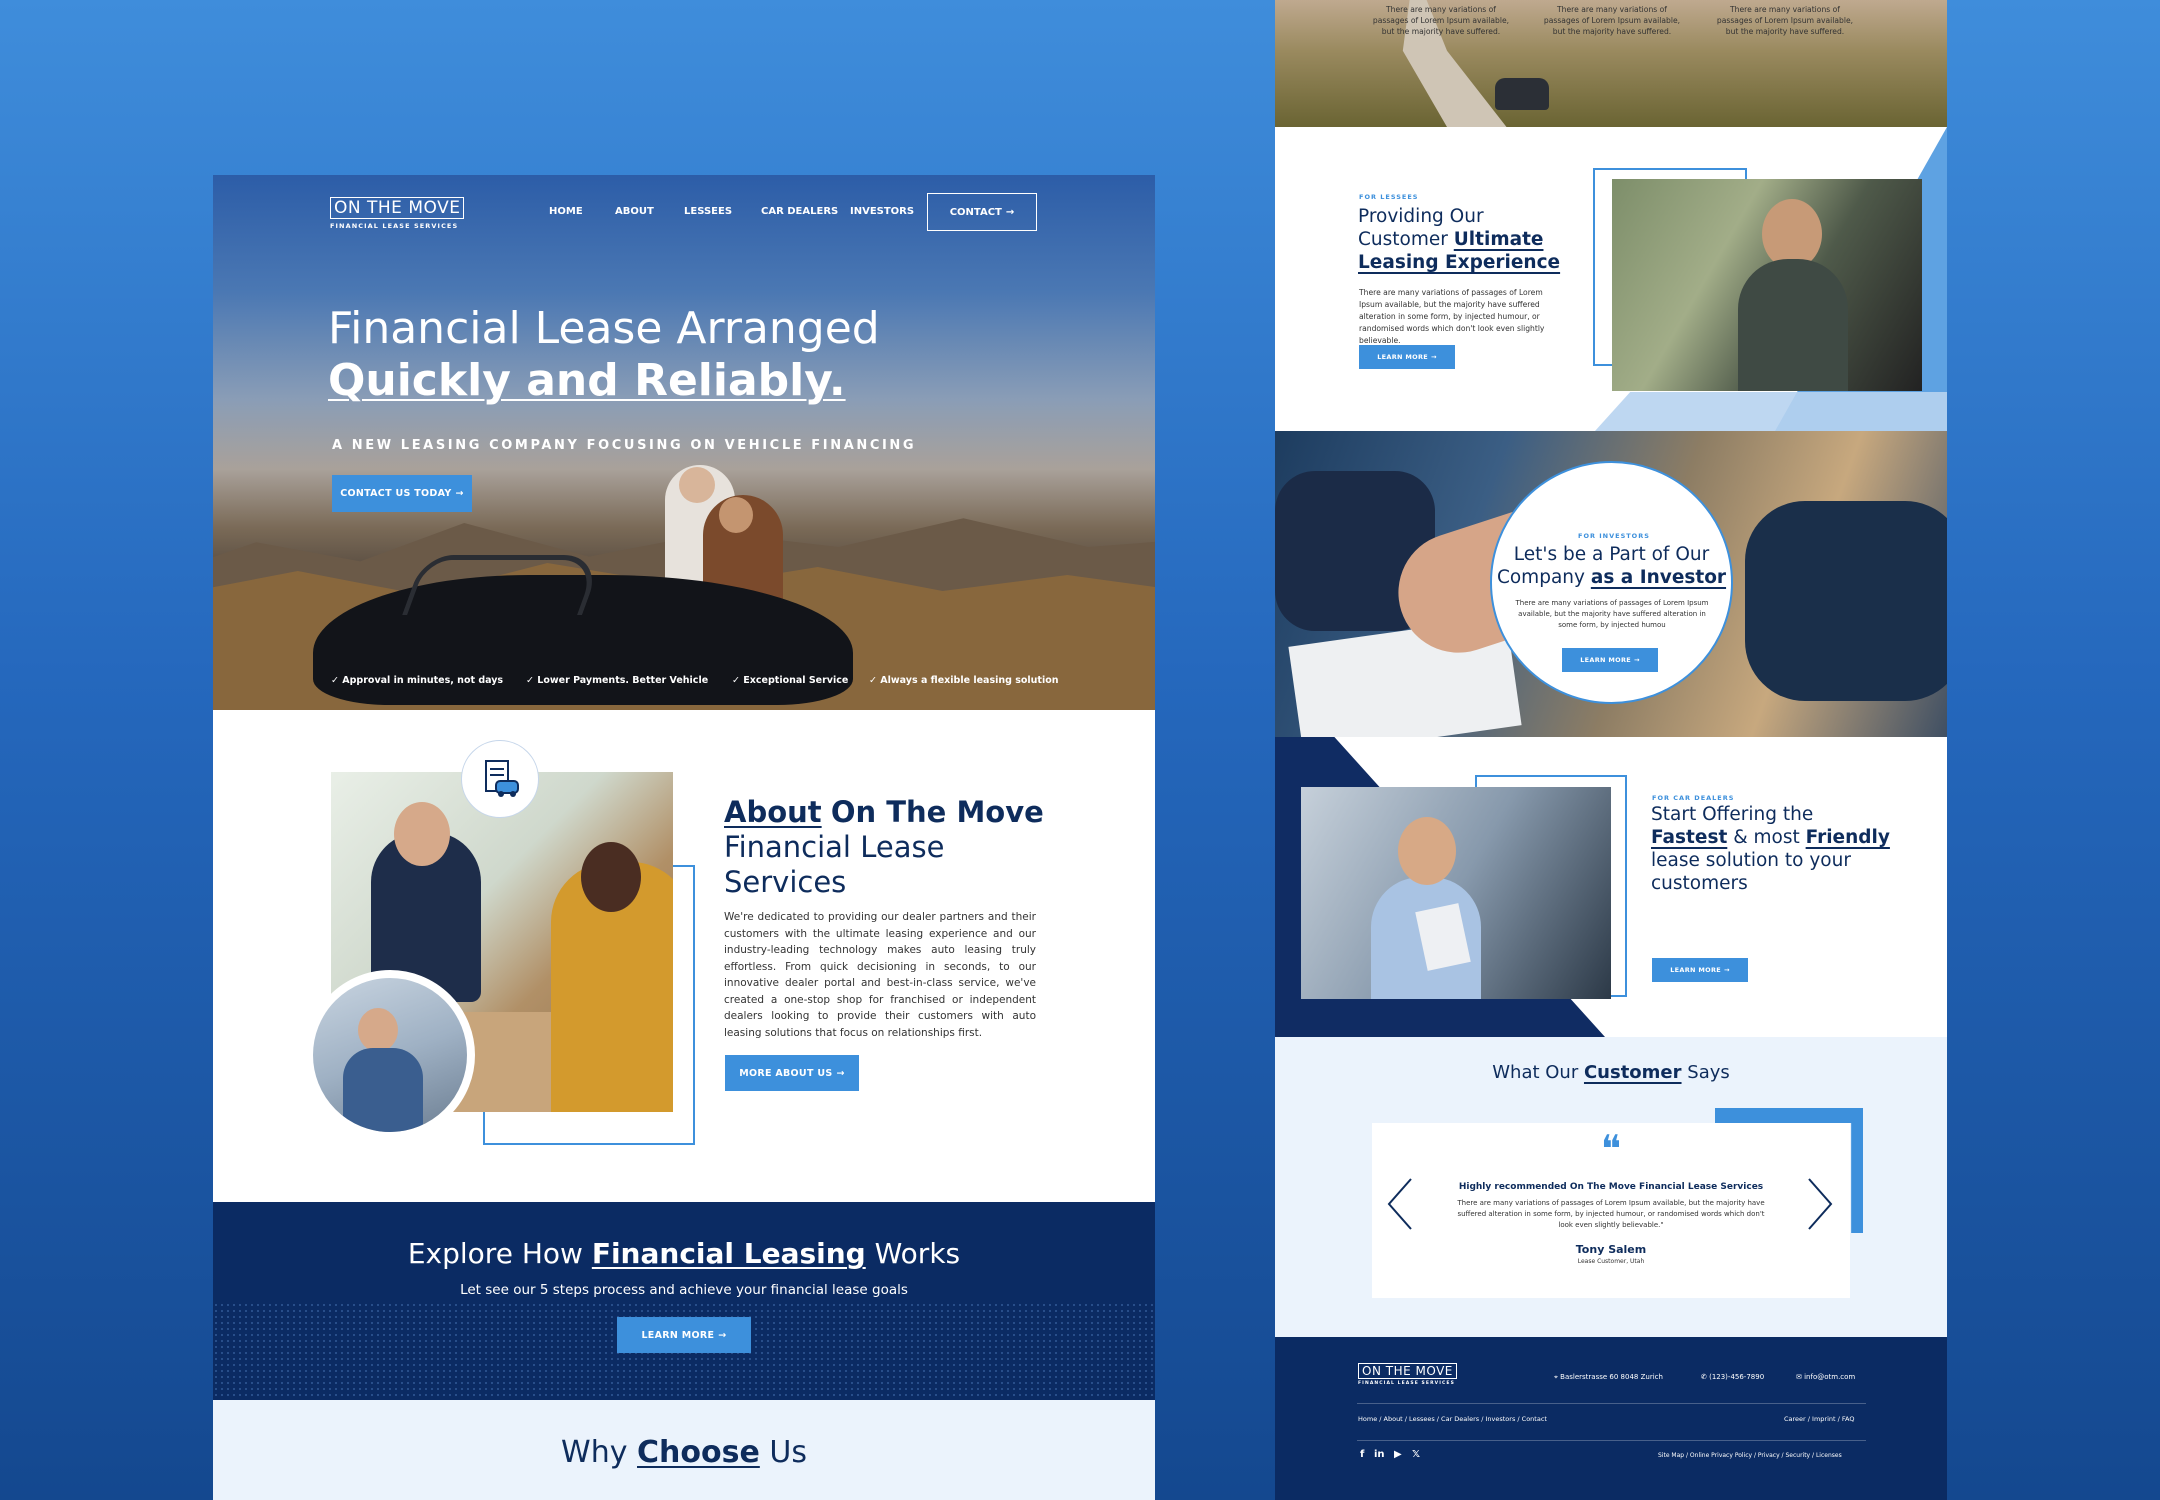 The height and width of the screenshot is (1500, 2160). I want to click on linkedin-icon: in, so click(1379, 1454).